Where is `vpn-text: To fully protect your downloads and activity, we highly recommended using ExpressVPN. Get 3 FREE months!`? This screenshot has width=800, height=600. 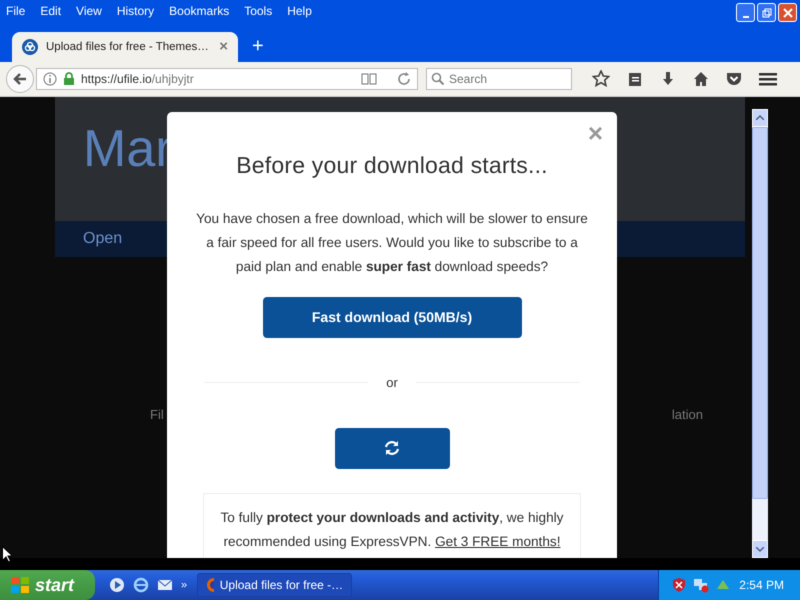 vpn-text: To fully protect your downloads and activity, we highly recommended using ExpressVPN. Get 3 FREE months! is located at coordinates (392, 529).